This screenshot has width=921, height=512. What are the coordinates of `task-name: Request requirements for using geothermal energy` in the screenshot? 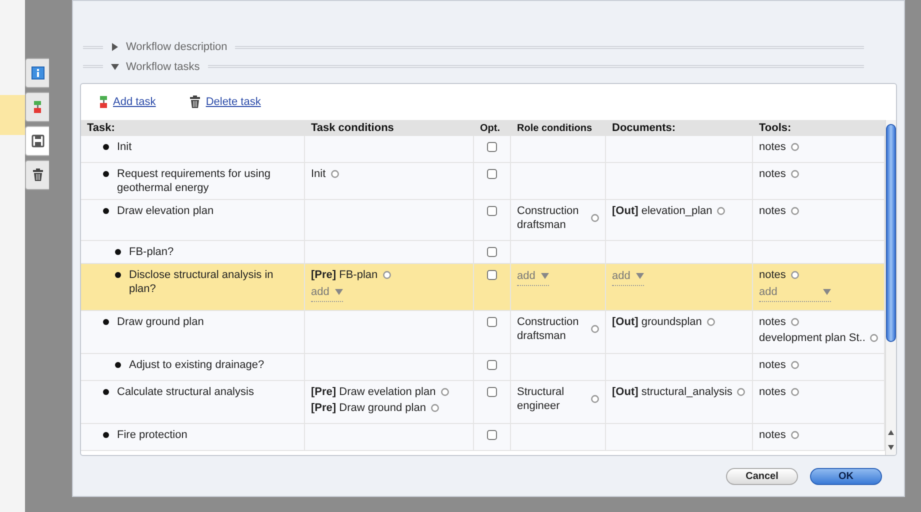 It's located at (194, 181).